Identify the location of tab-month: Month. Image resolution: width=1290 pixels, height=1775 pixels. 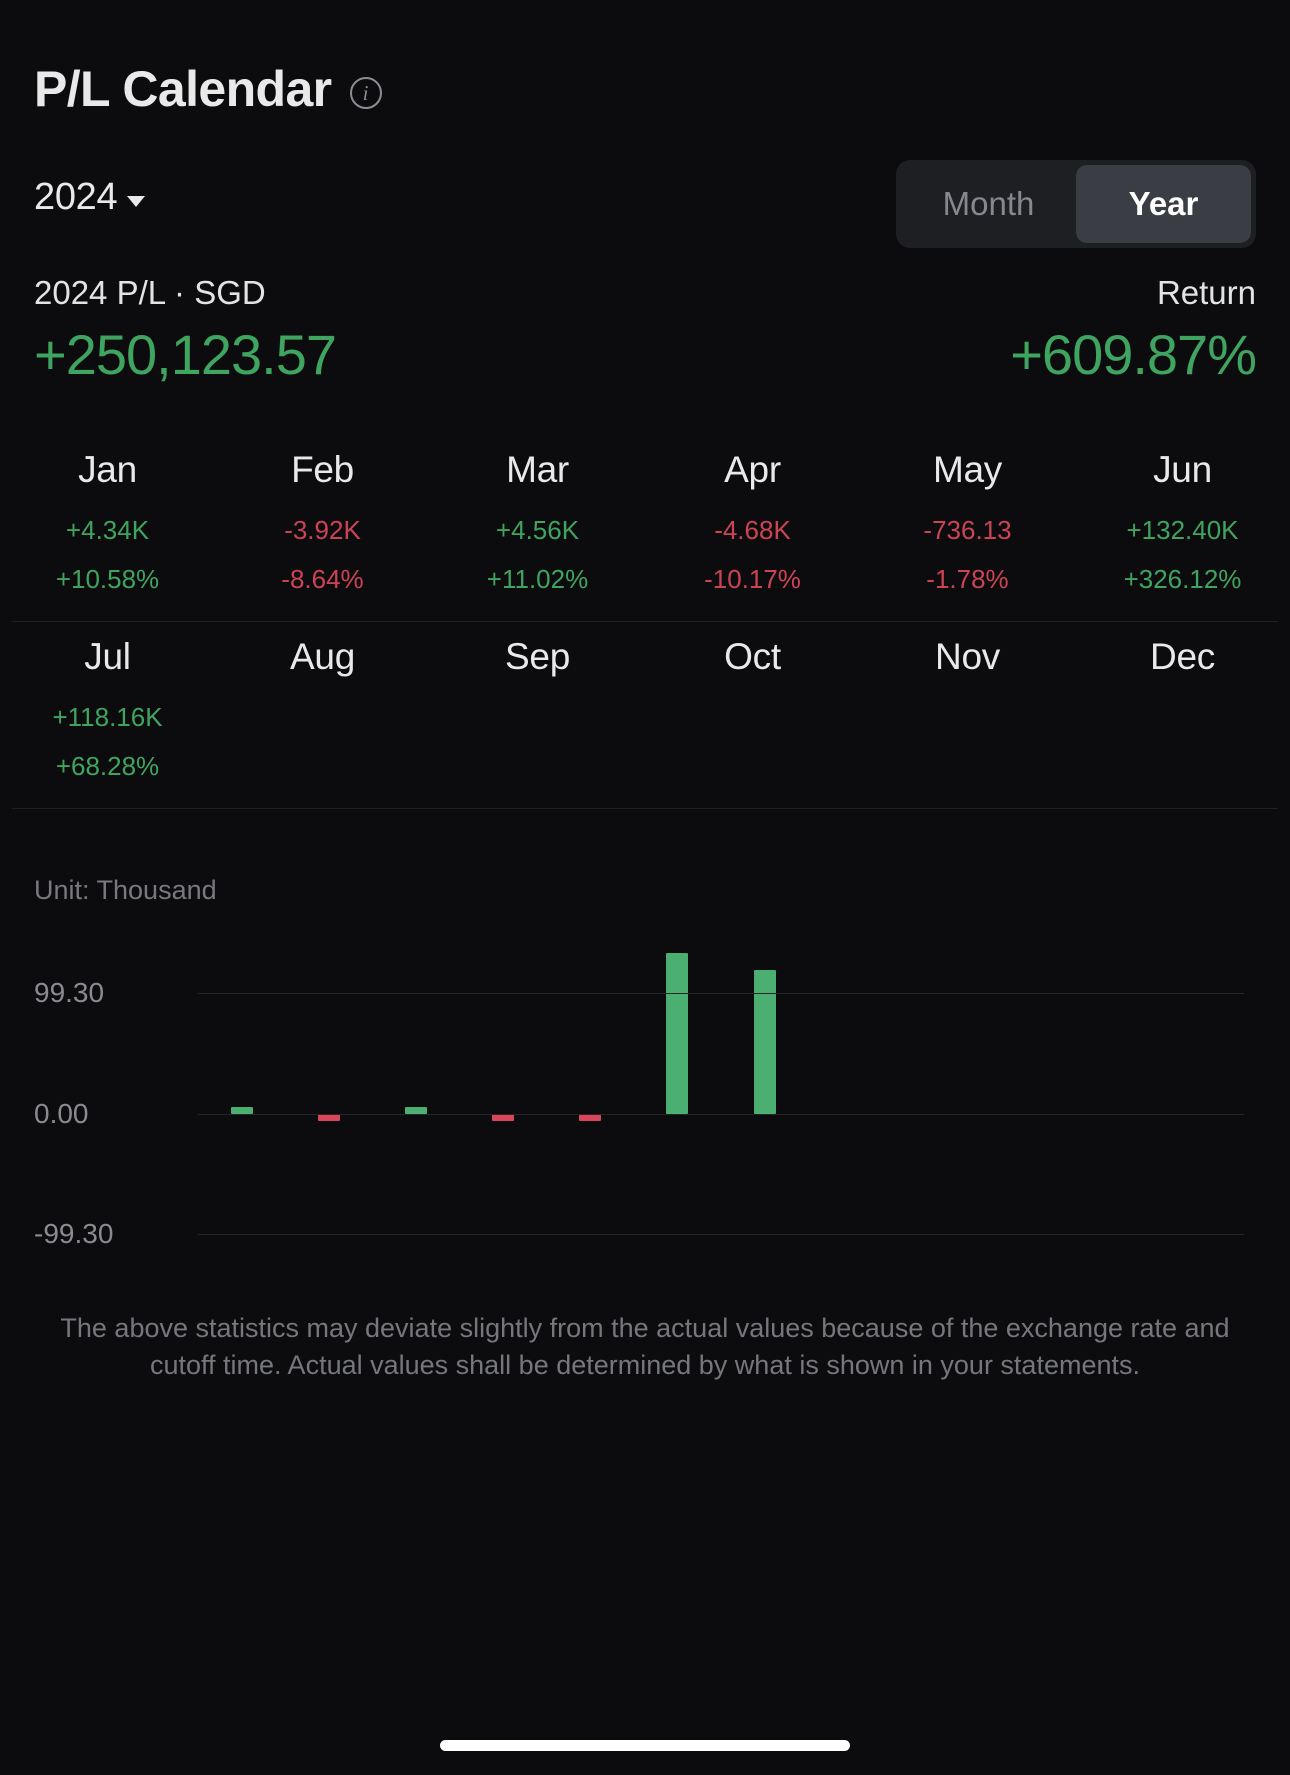
(988, 204).